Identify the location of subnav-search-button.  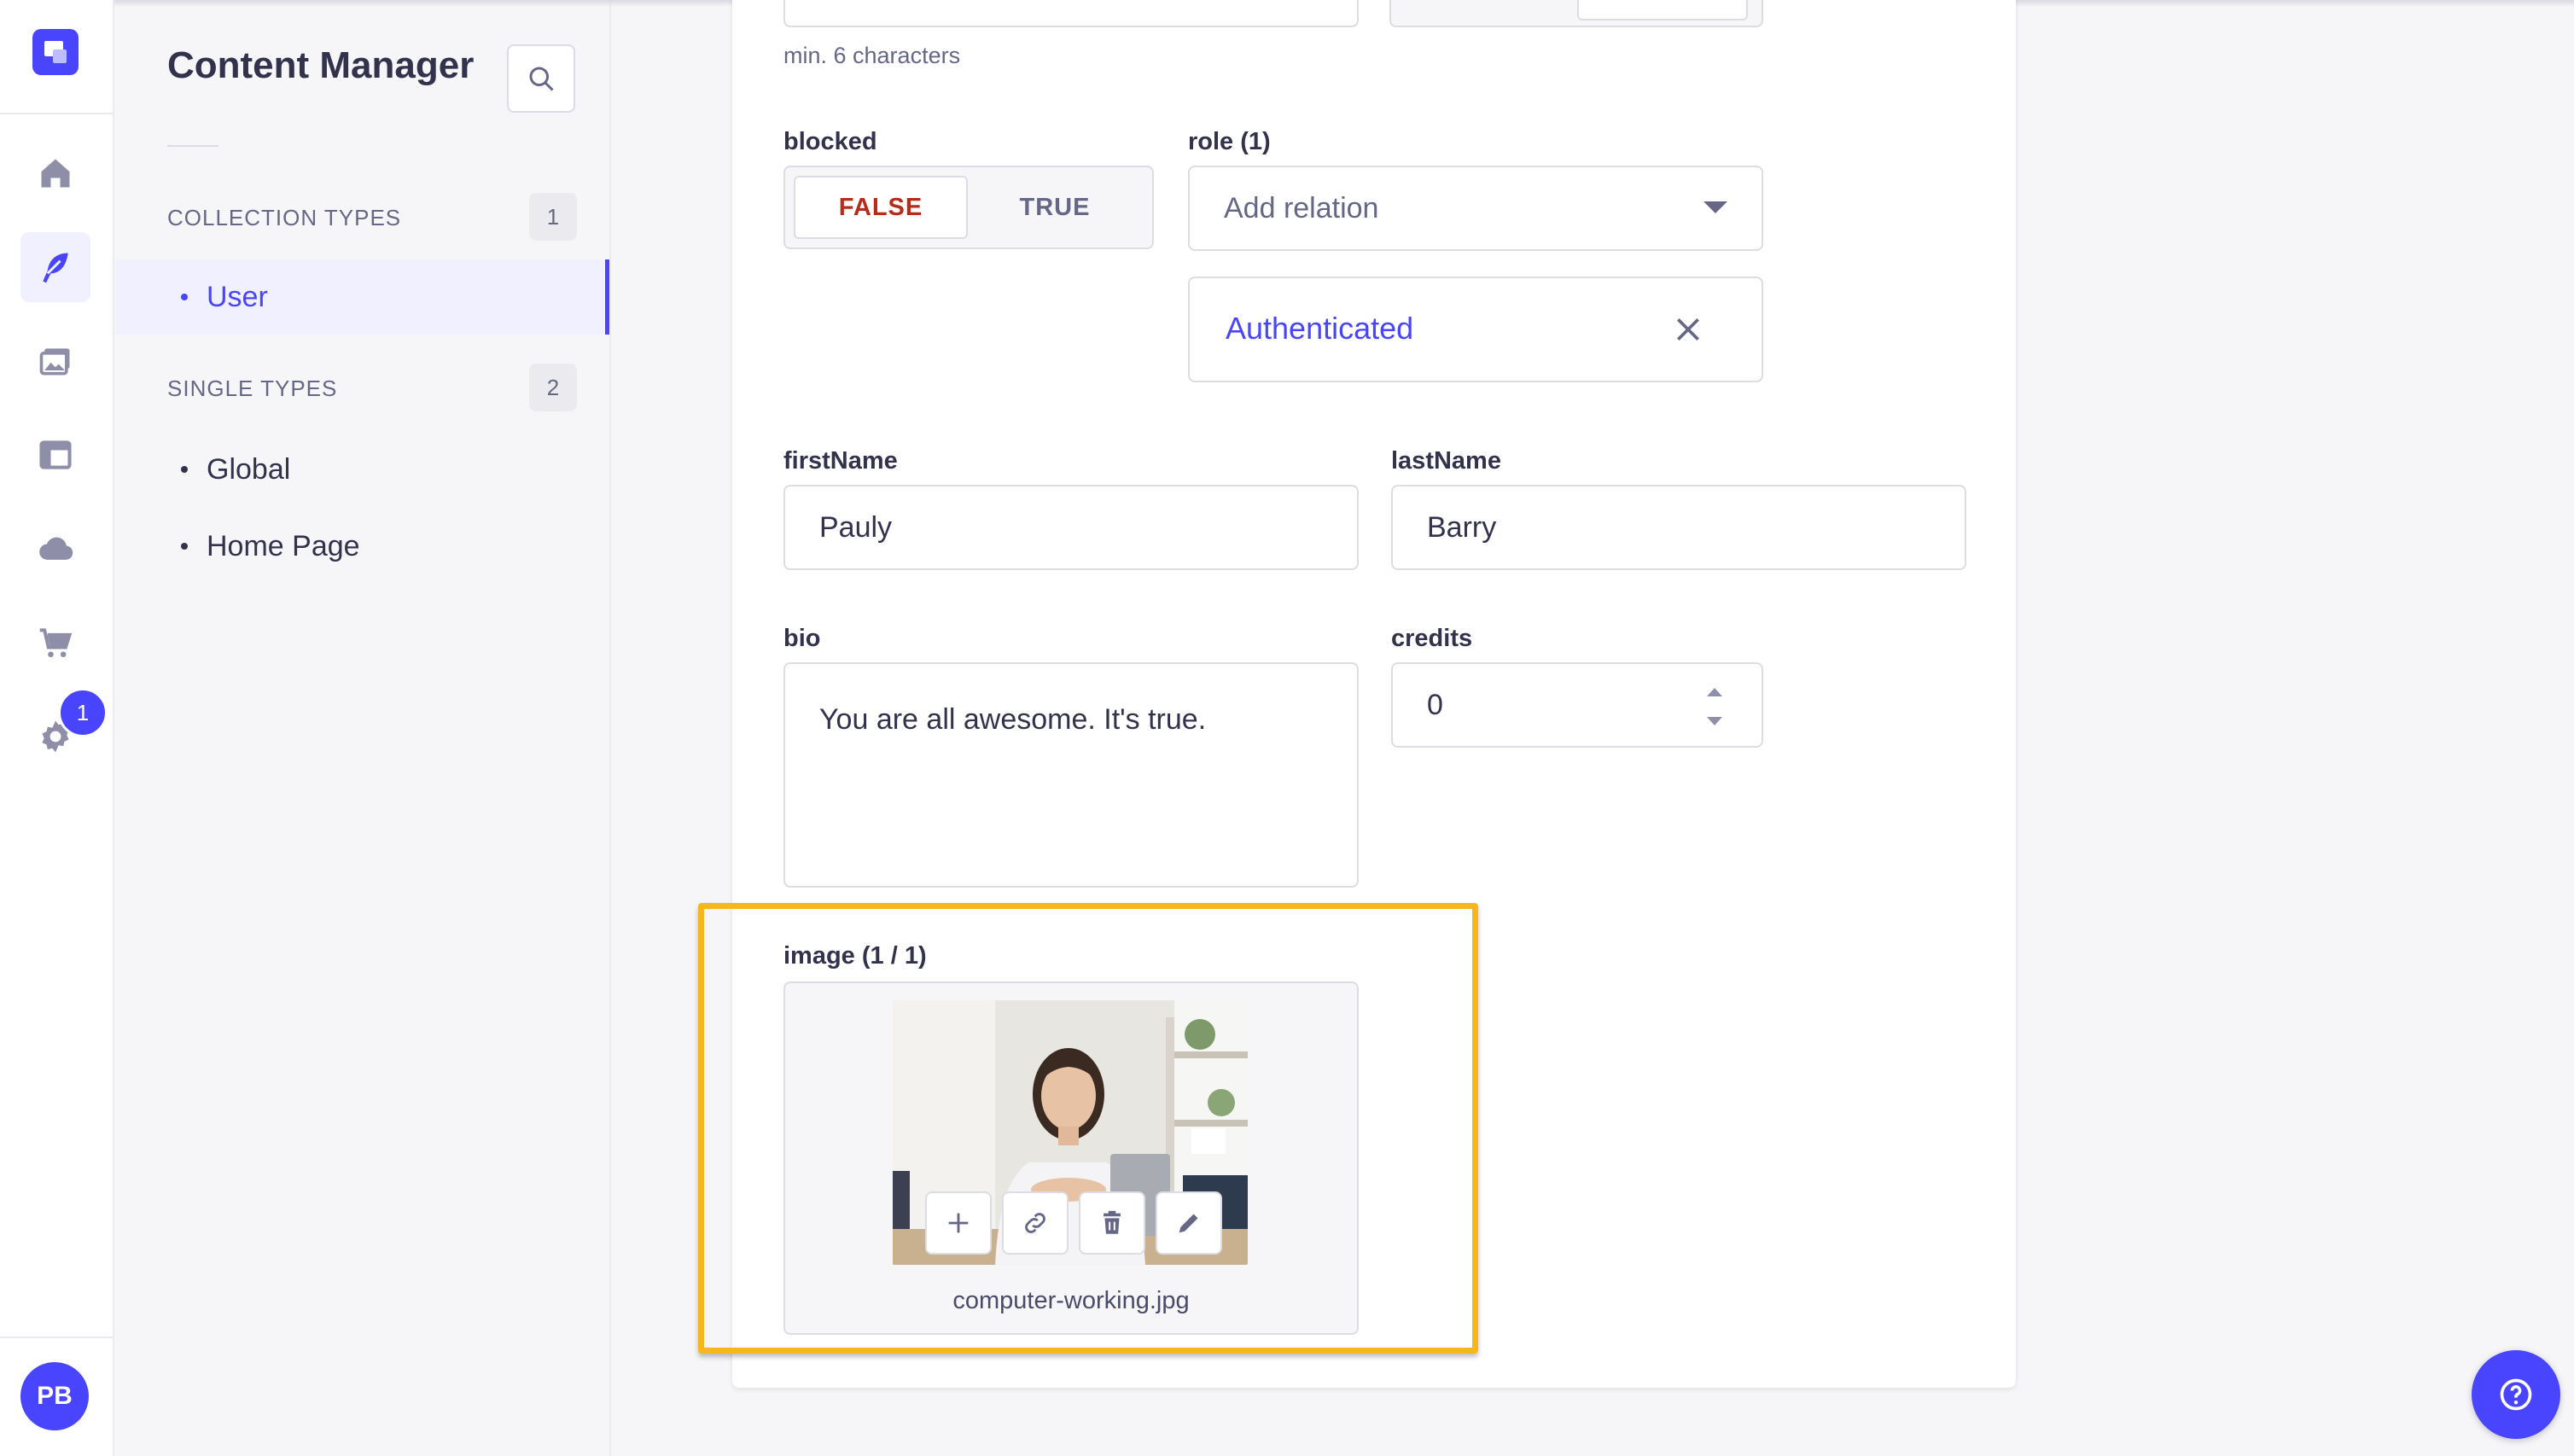
(541, 79).